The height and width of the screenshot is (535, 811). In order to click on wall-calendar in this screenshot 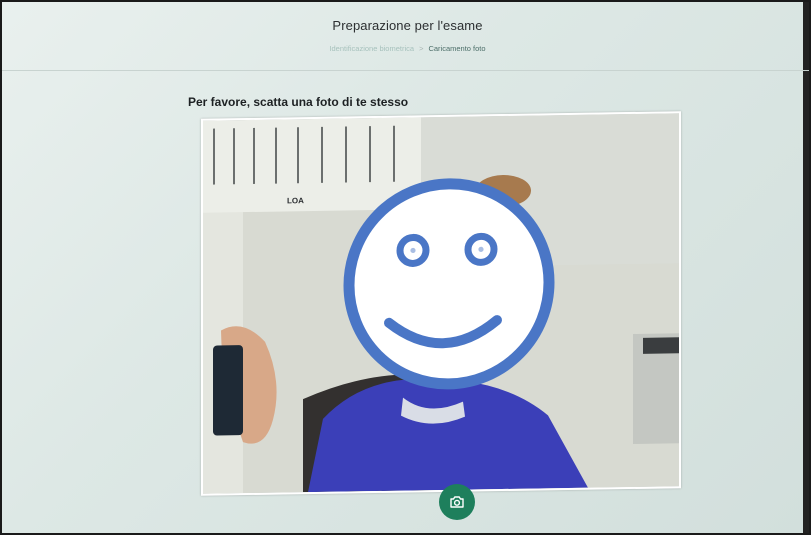, I will do `click(312, 165)`.